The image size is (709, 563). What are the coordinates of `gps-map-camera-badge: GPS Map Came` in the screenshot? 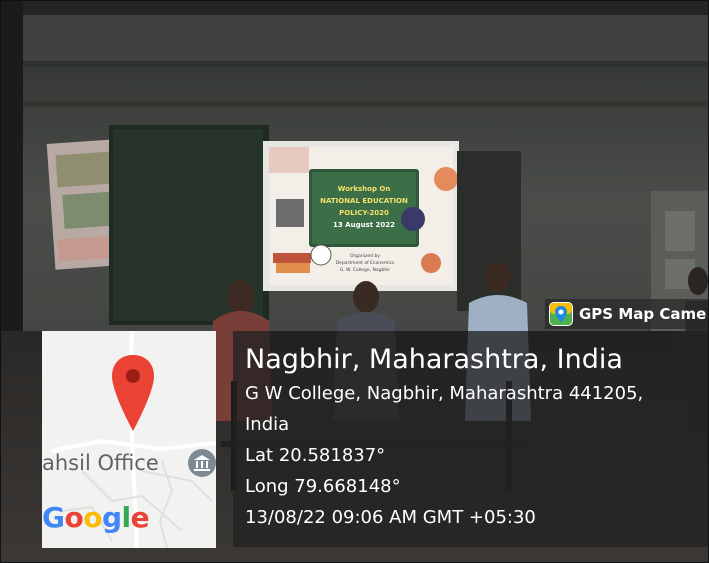 It's located at (626, 314).